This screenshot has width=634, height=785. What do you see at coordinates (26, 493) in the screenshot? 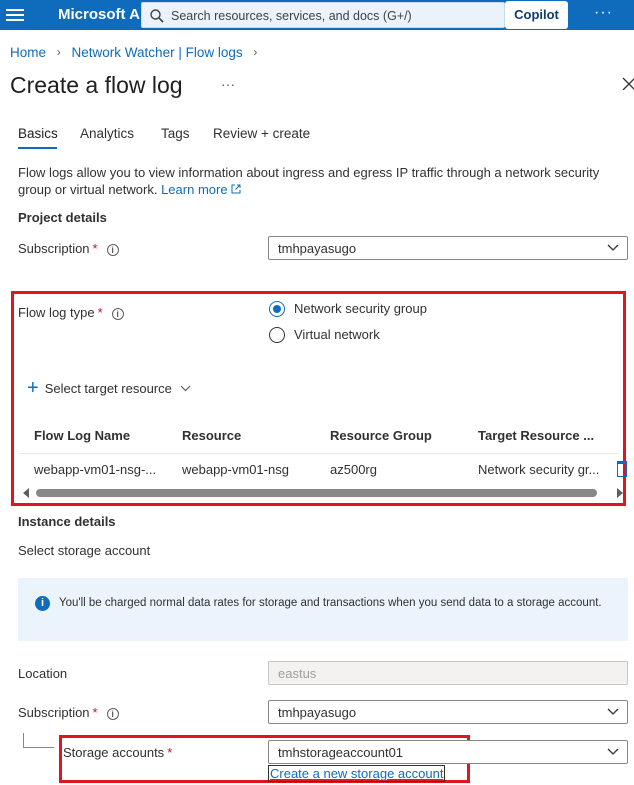
I see `scroll-left-arrow` at bounding box center [26, 493].